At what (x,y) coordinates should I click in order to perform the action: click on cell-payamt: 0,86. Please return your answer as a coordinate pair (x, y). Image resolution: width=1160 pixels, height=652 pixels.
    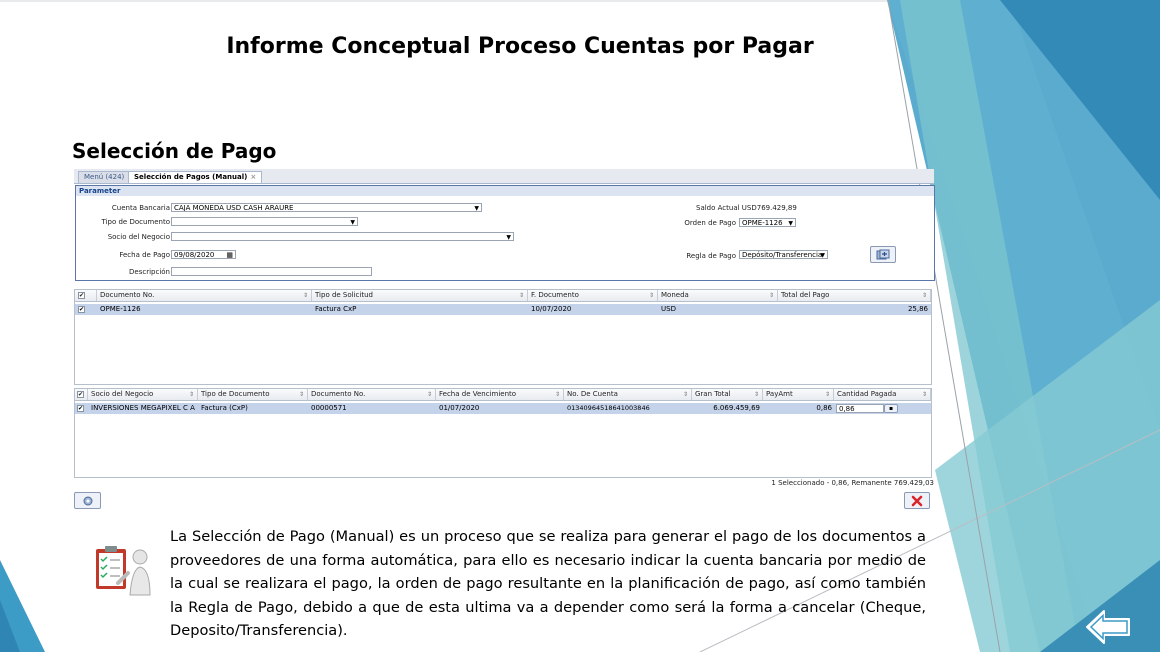
    Looking at the image, I should click on (824, 408).